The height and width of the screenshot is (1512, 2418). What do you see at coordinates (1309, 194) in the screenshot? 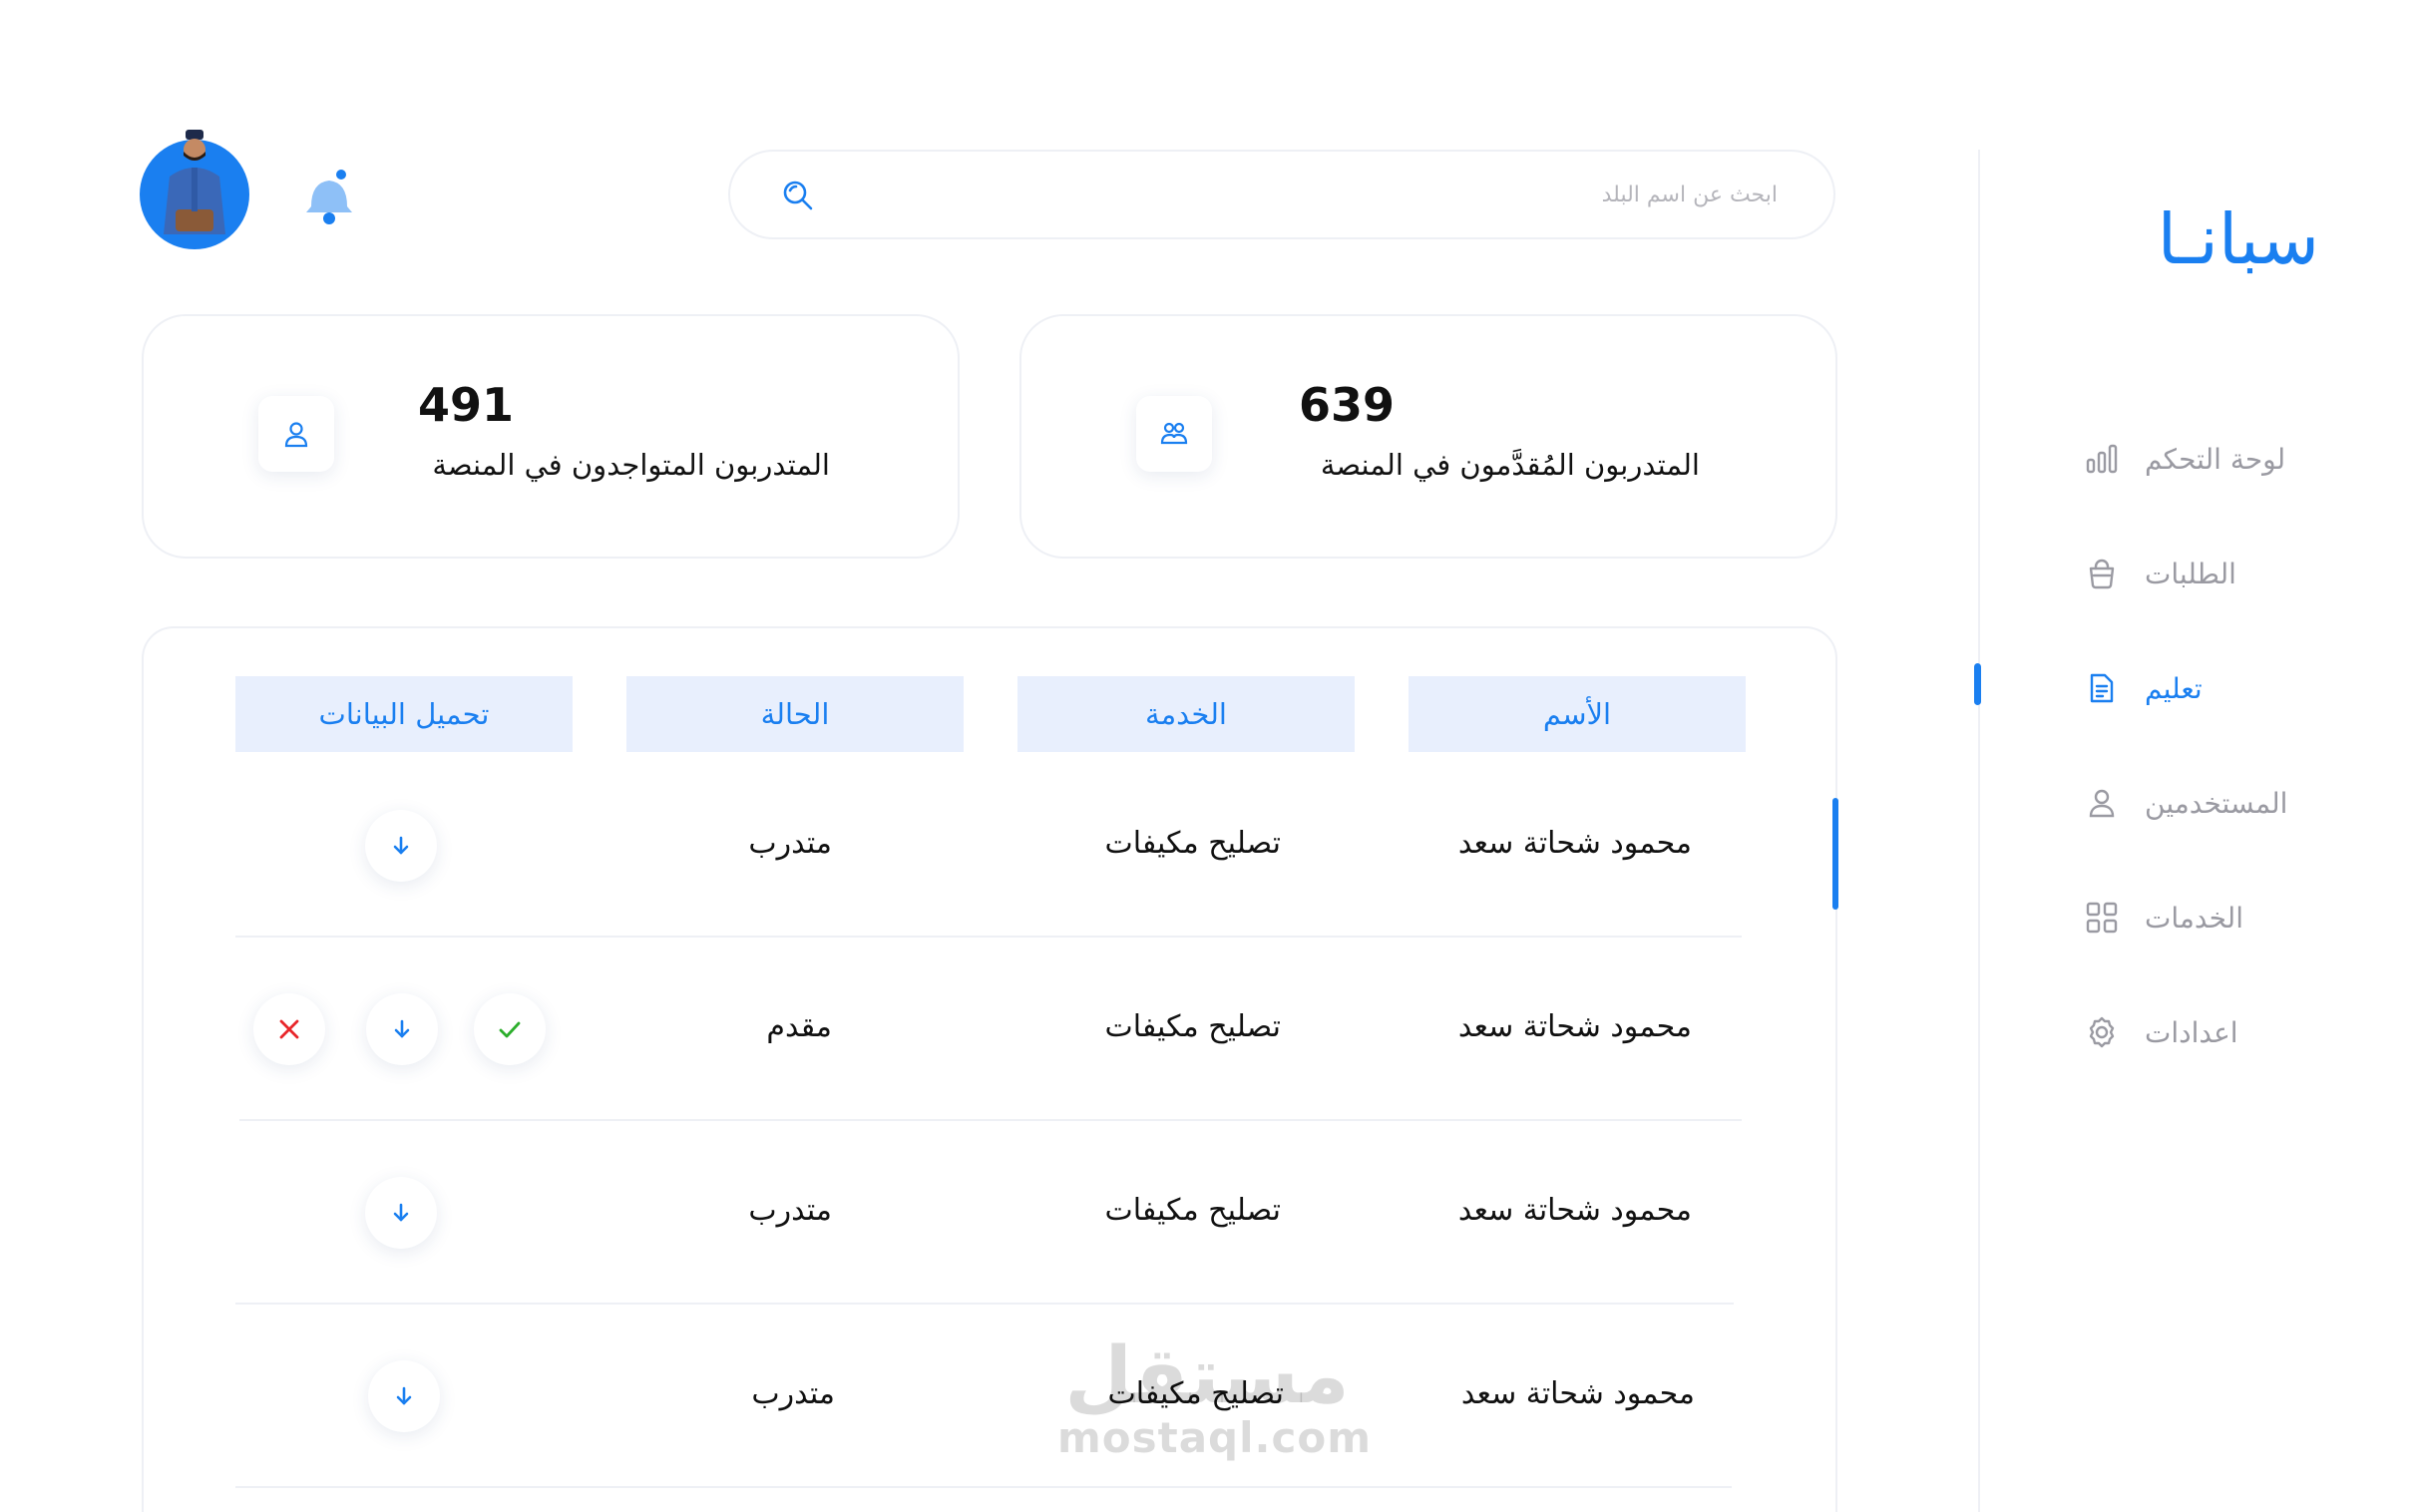
I see `search-input` at bounding box center [1309, 194].